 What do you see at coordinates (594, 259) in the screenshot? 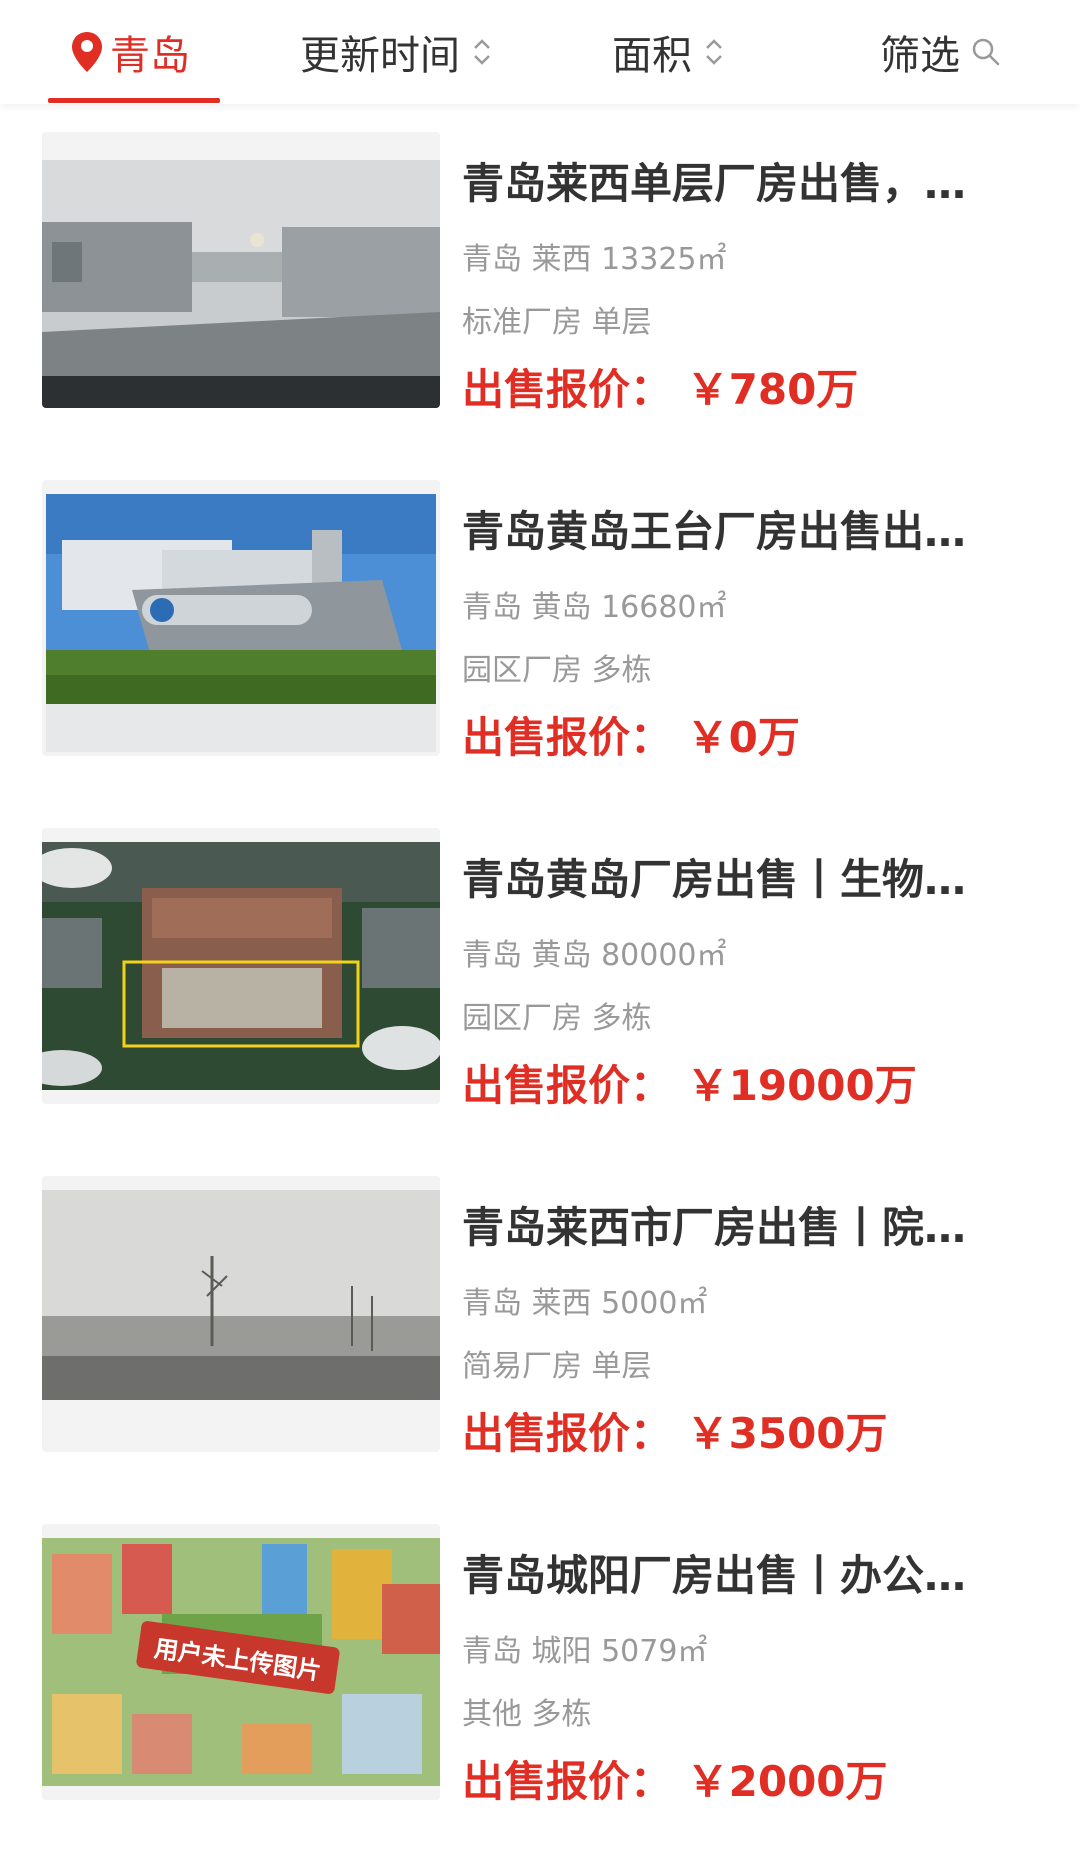
I see `listing-location-area: 青岛 莱西 13325㎡` at bounding box center [594, 259].